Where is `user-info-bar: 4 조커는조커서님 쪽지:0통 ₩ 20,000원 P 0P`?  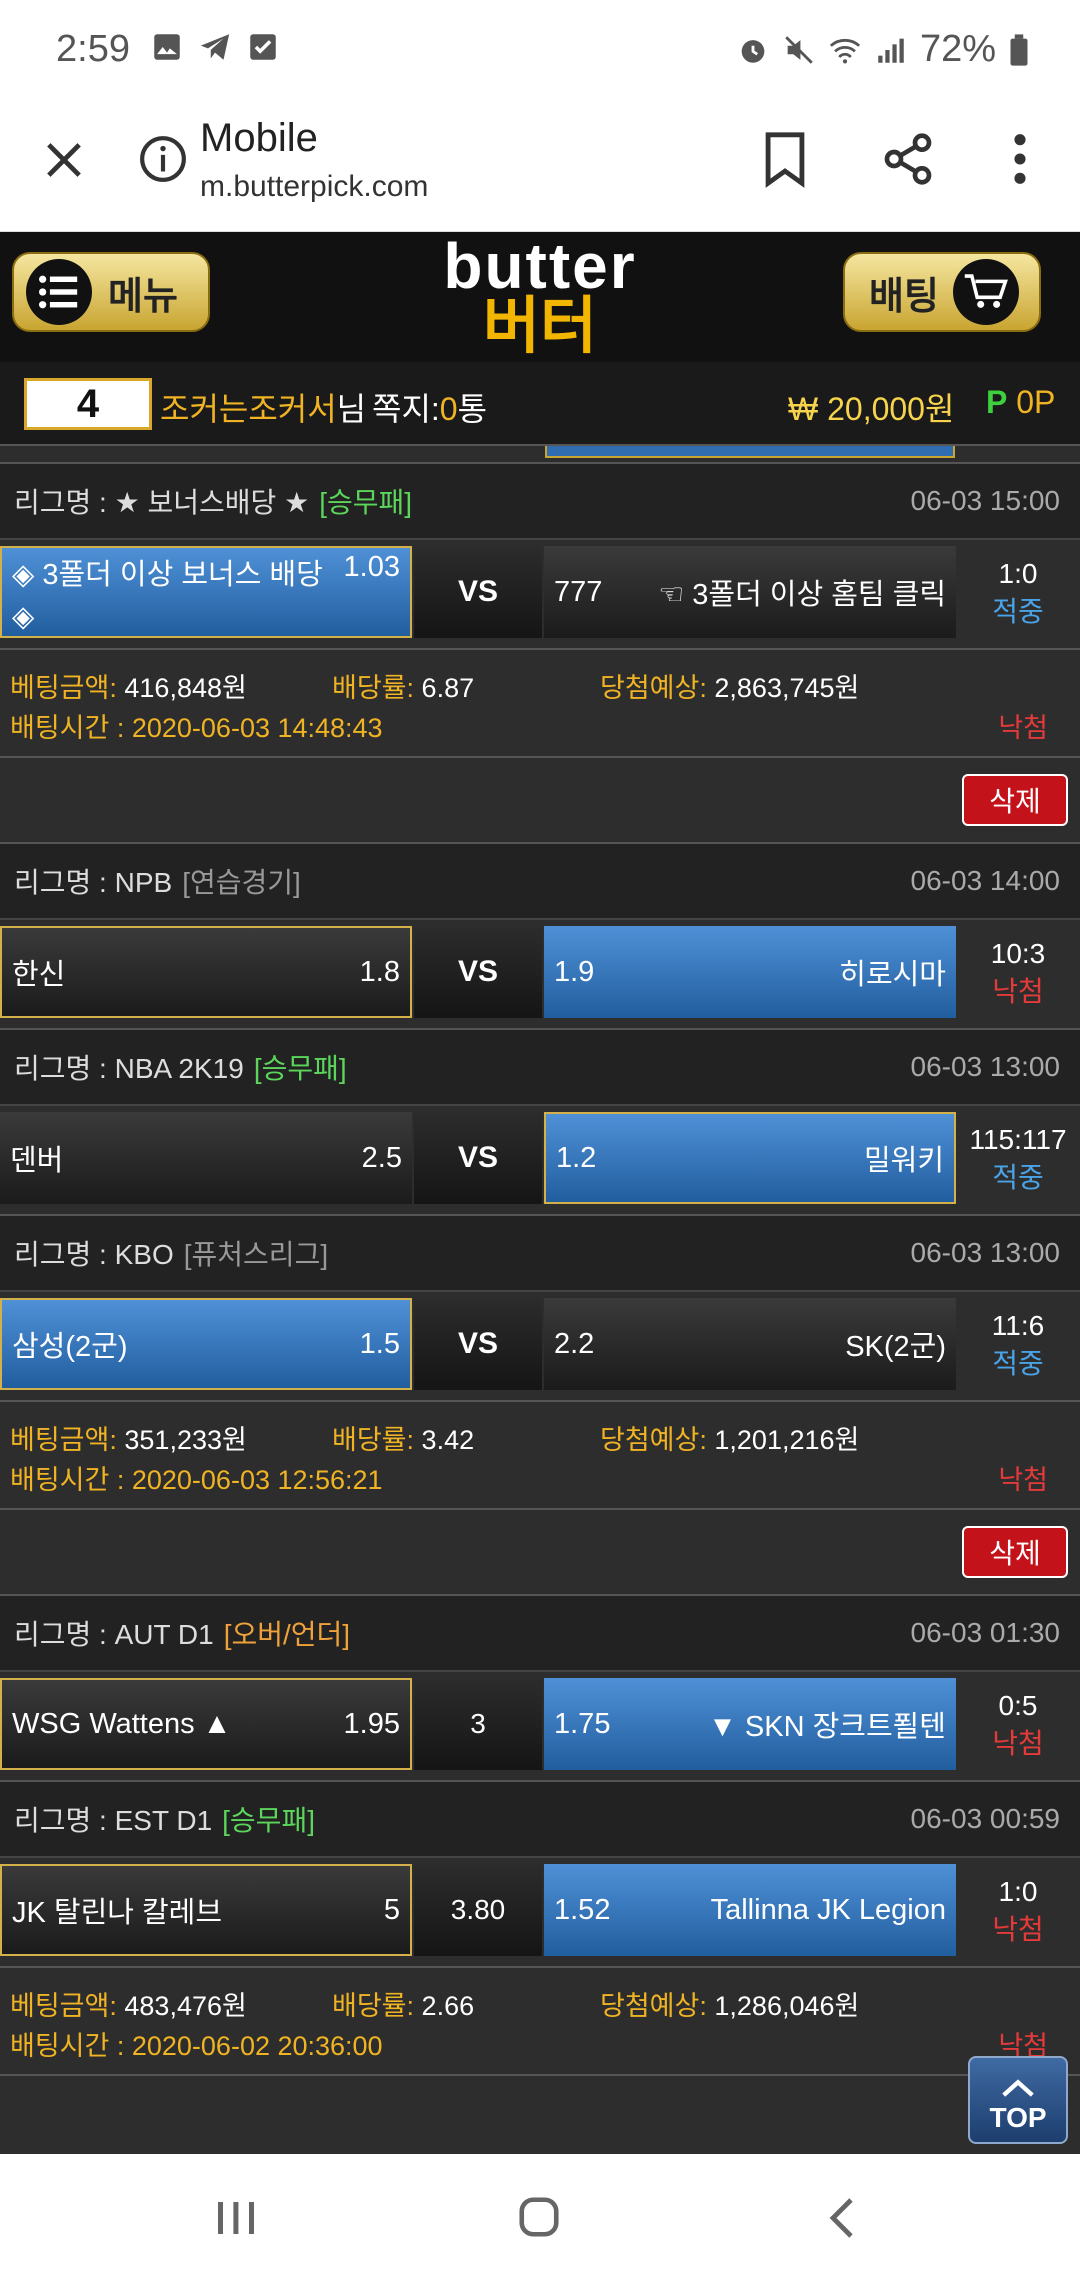 user-info-bar: 4 조커는조커서님 쪽지:0통 ₩ 20,000원 P 0P is located at coordinates (540, 404).